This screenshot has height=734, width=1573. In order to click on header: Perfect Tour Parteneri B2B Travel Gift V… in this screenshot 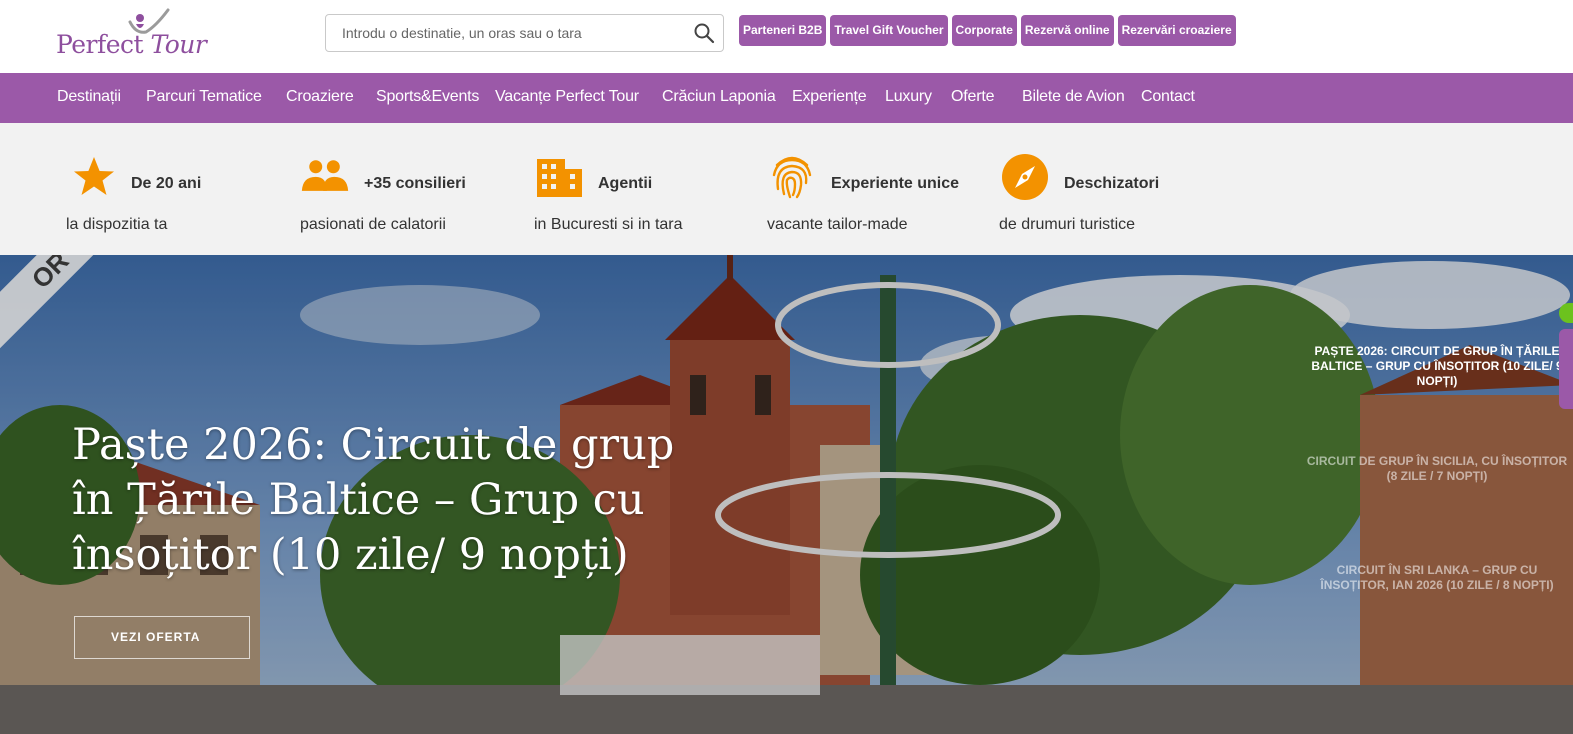, I will do `click(786, 36)`.